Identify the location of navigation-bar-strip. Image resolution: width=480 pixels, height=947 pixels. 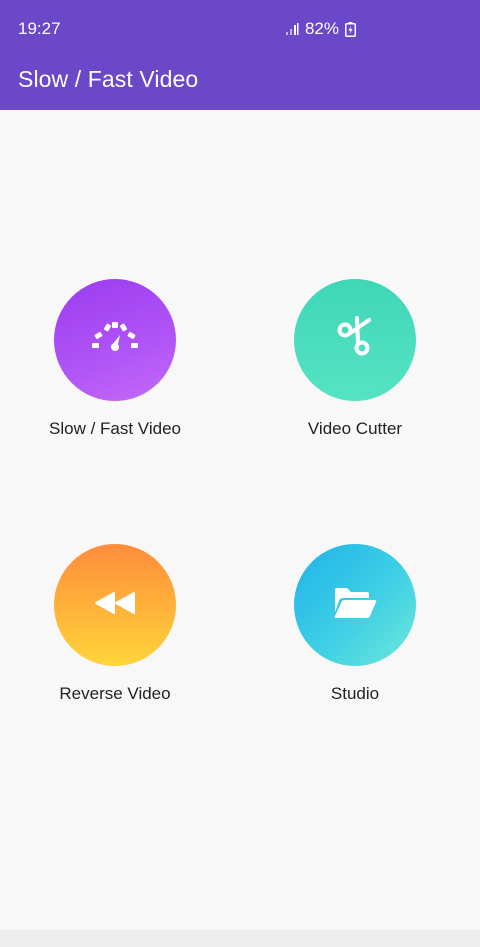
(240, 938).